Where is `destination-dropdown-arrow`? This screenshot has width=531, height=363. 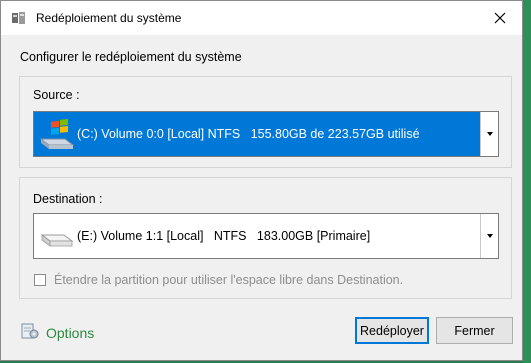 destination-dropdown-arrow is located at coordinates (489, 236).